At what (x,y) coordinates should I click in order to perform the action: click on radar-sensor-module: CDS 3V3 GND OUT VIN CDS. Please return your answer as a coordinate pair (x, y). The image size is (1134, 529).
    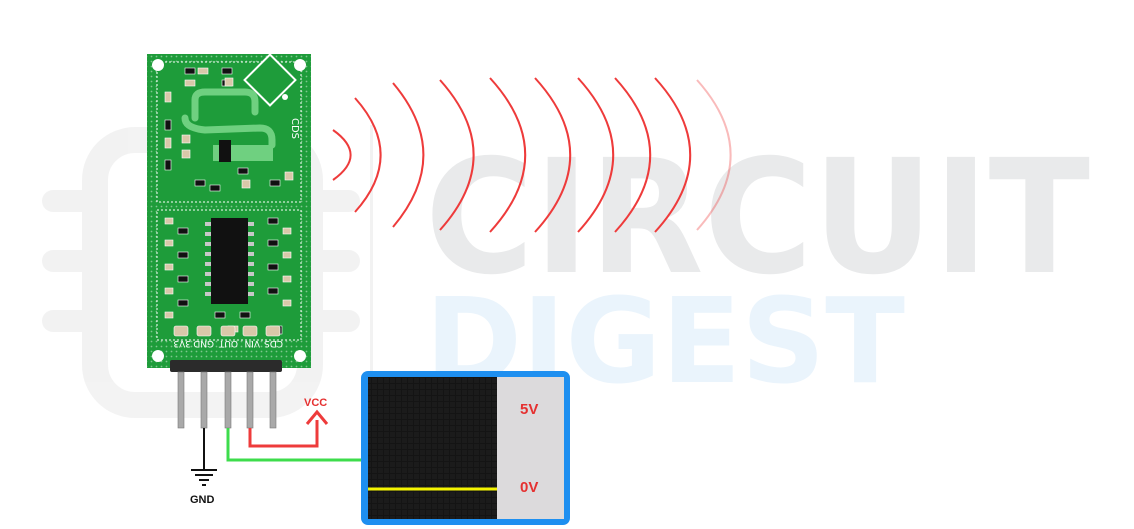
    Looking at the image, I should click on (229, 241).